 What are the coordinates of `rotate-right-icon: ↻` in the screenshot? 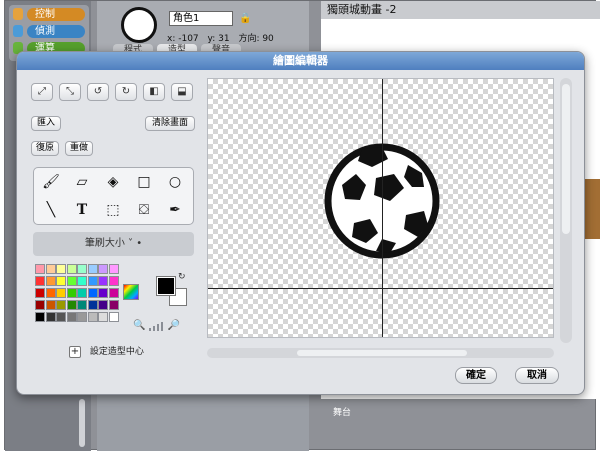 It's located at (126, 92).